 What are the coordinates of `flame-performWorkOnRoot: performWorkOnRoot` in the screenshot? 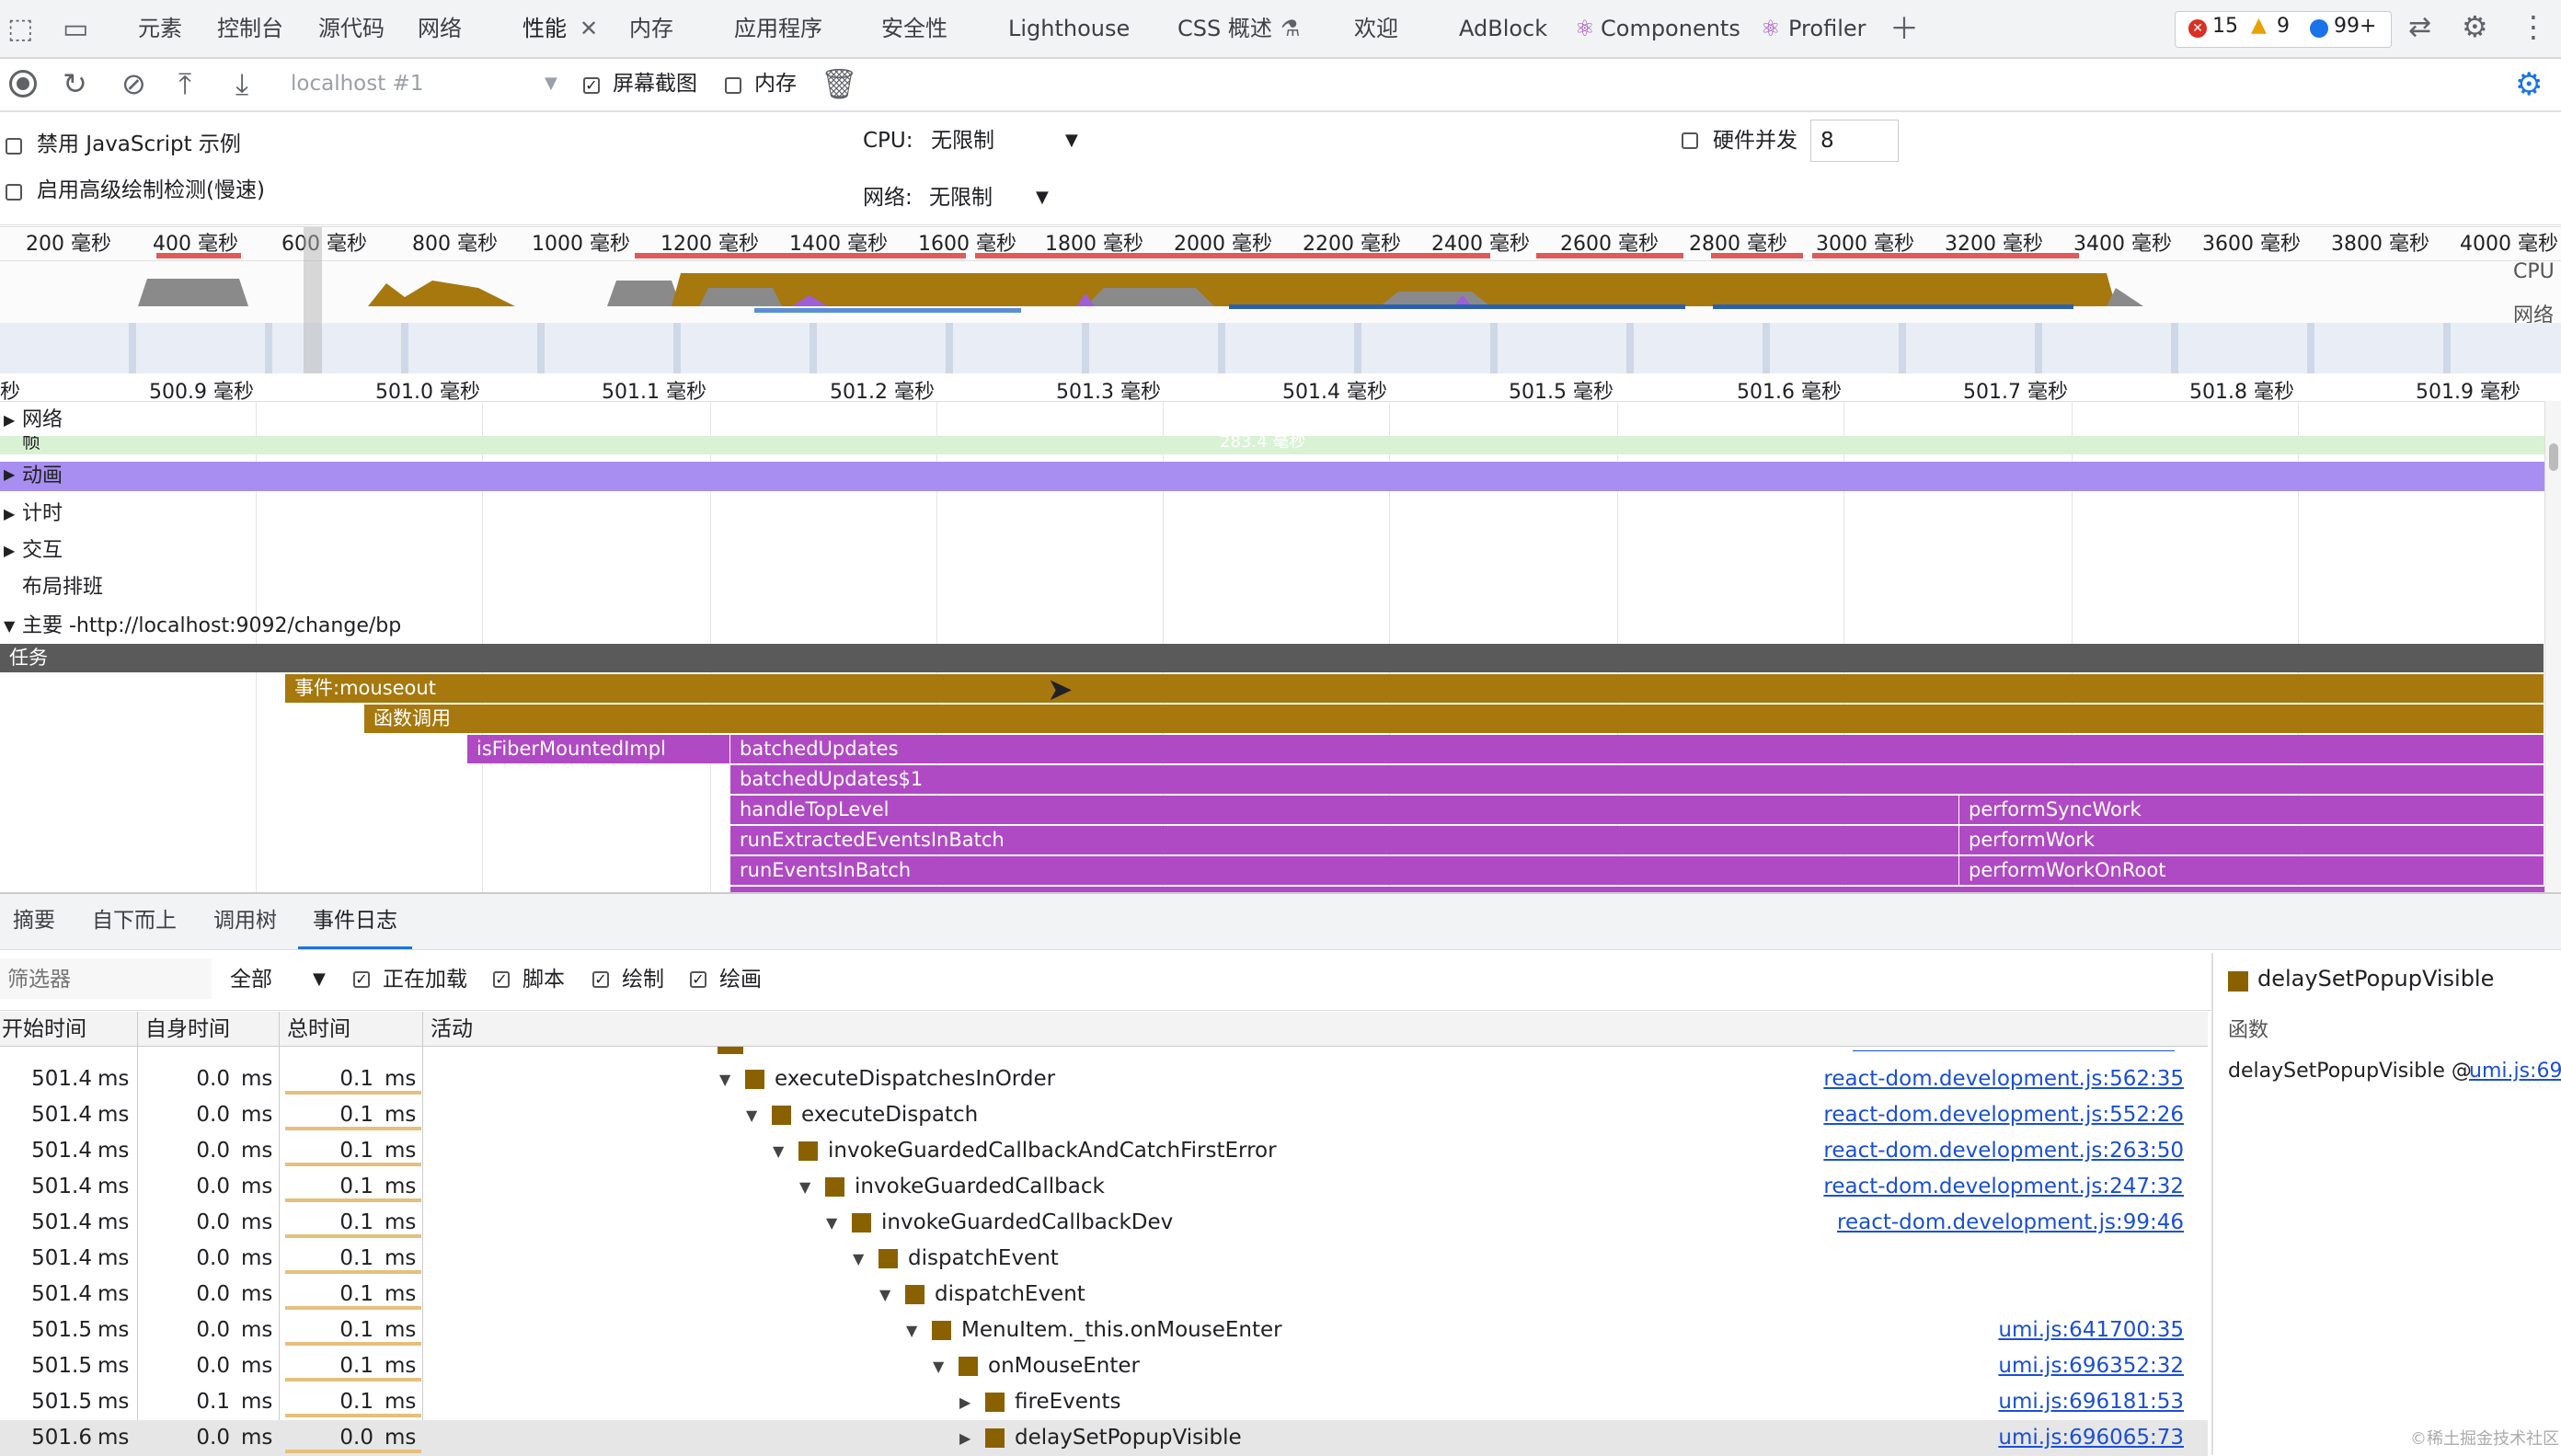 It's located at (2251, 870).